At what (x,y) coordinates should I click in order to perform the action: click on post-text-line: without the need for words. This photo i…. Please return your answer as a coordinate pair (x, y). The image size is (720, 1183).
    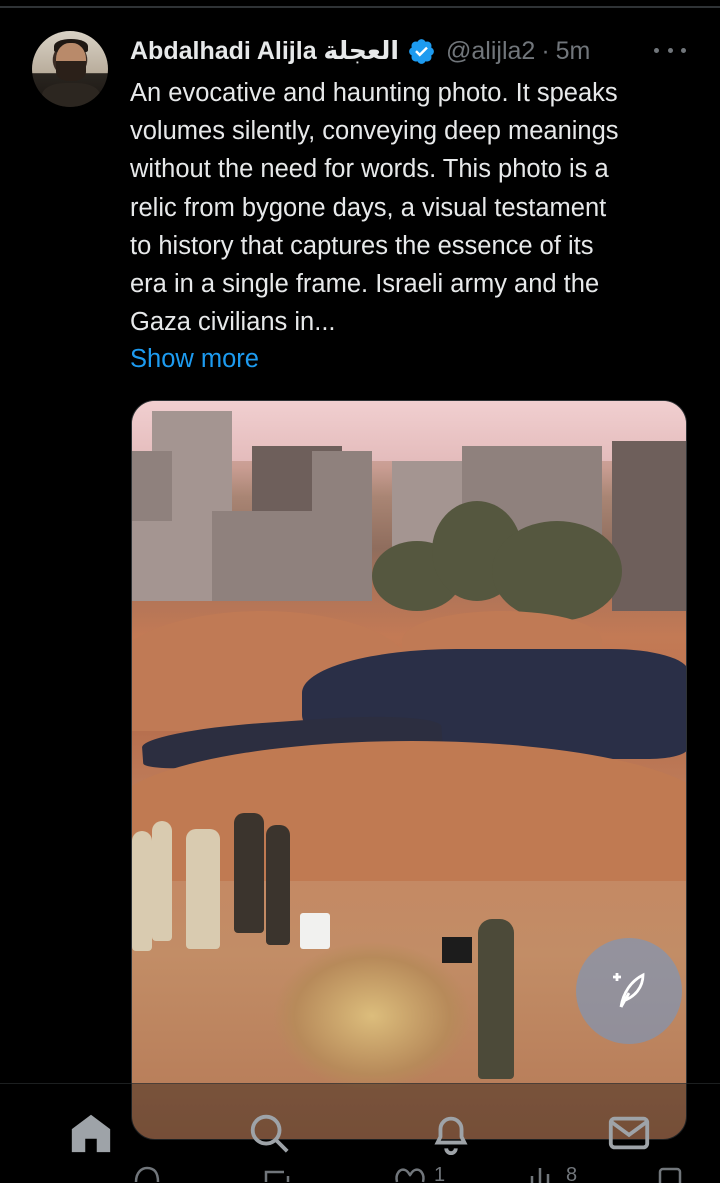
    Looking at the image, I should click on (369, 169).